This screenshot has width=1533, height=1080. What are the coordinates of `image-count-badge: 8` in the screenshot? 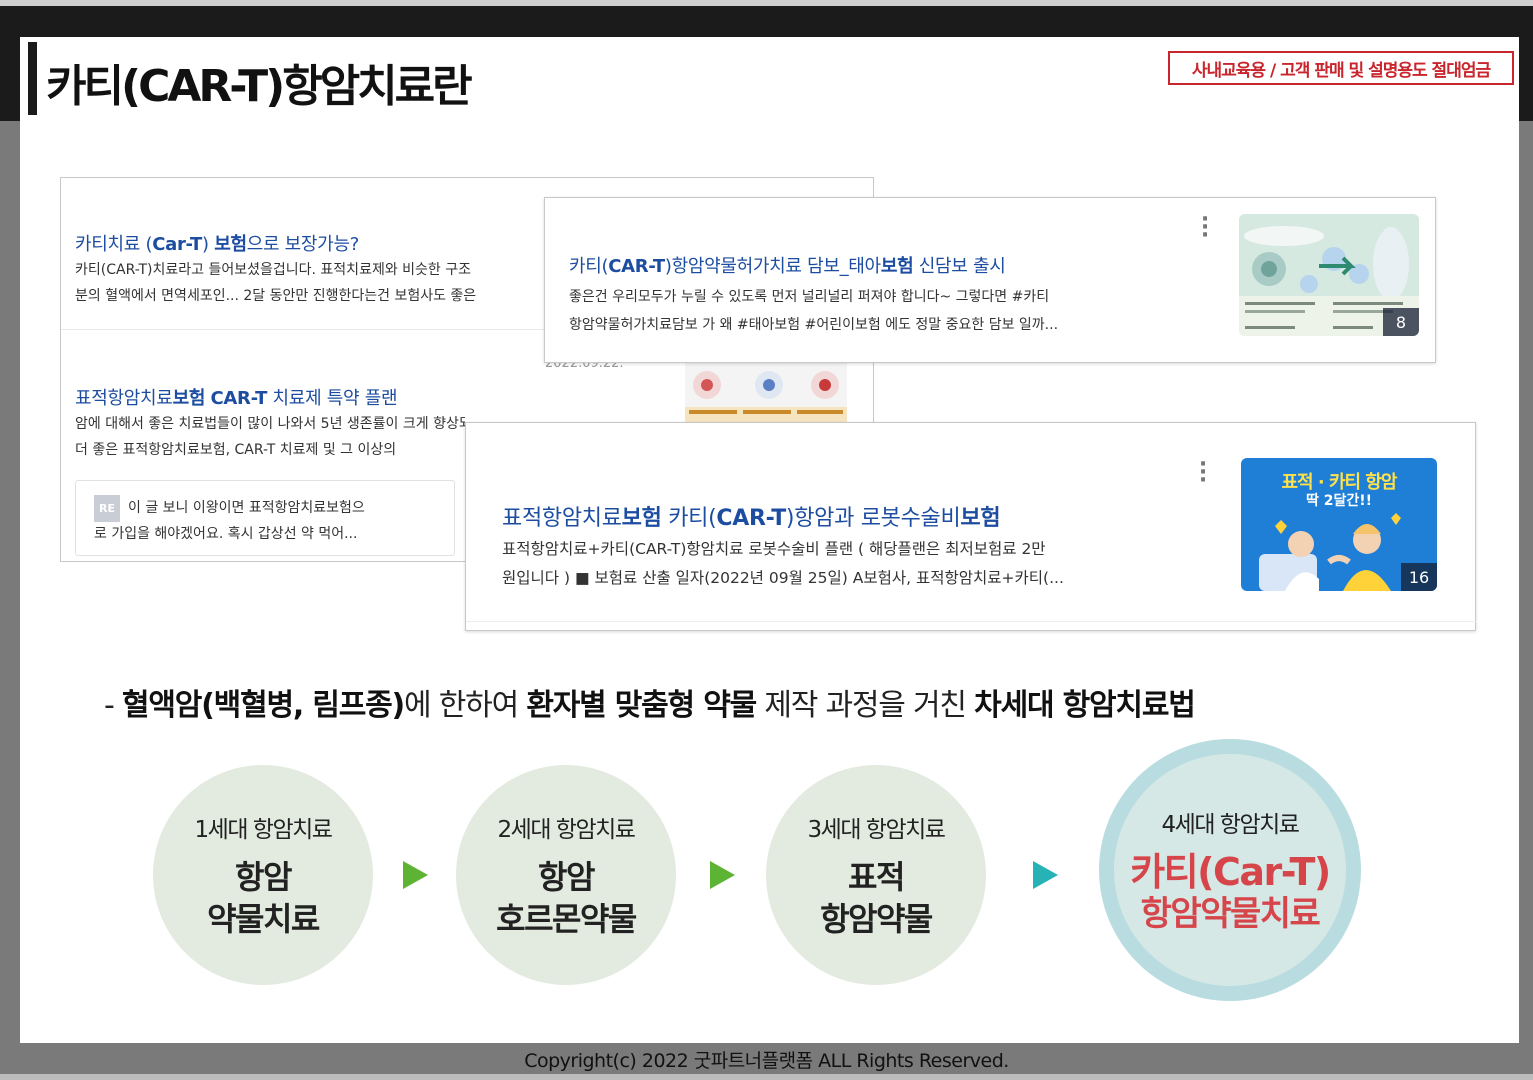 It's located at (1401, 322).